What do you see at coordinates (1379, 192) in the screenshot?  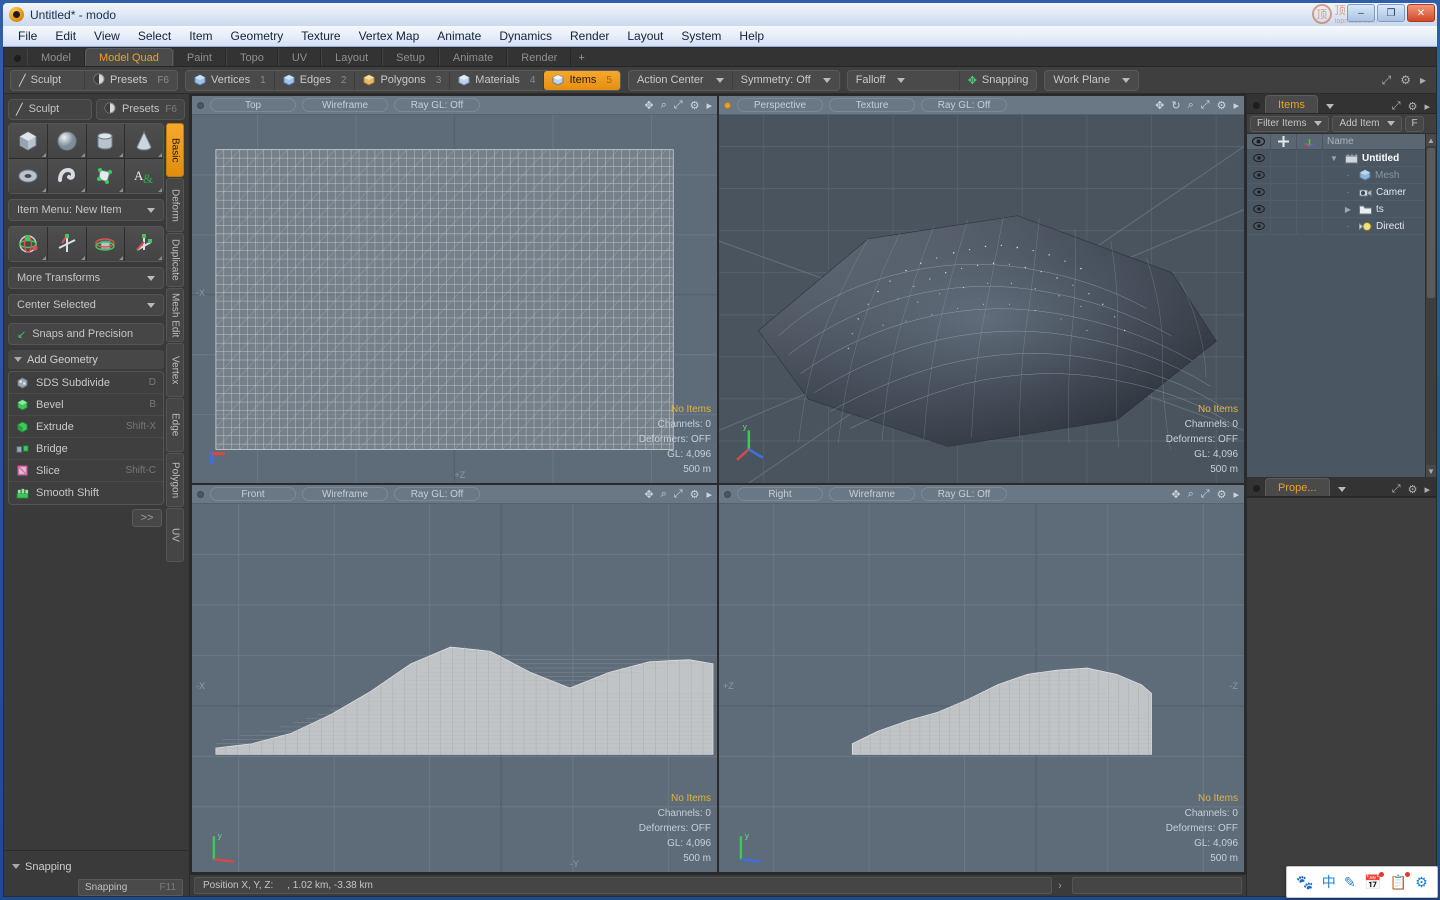 I see `item-row-camera: · Camer` at bounding box center [1379, 192].